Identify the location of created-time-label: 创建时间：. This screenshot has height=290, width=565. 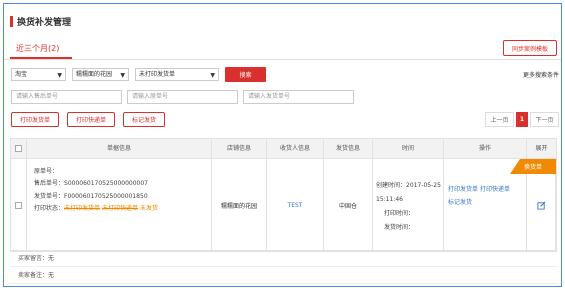
(391, 185).